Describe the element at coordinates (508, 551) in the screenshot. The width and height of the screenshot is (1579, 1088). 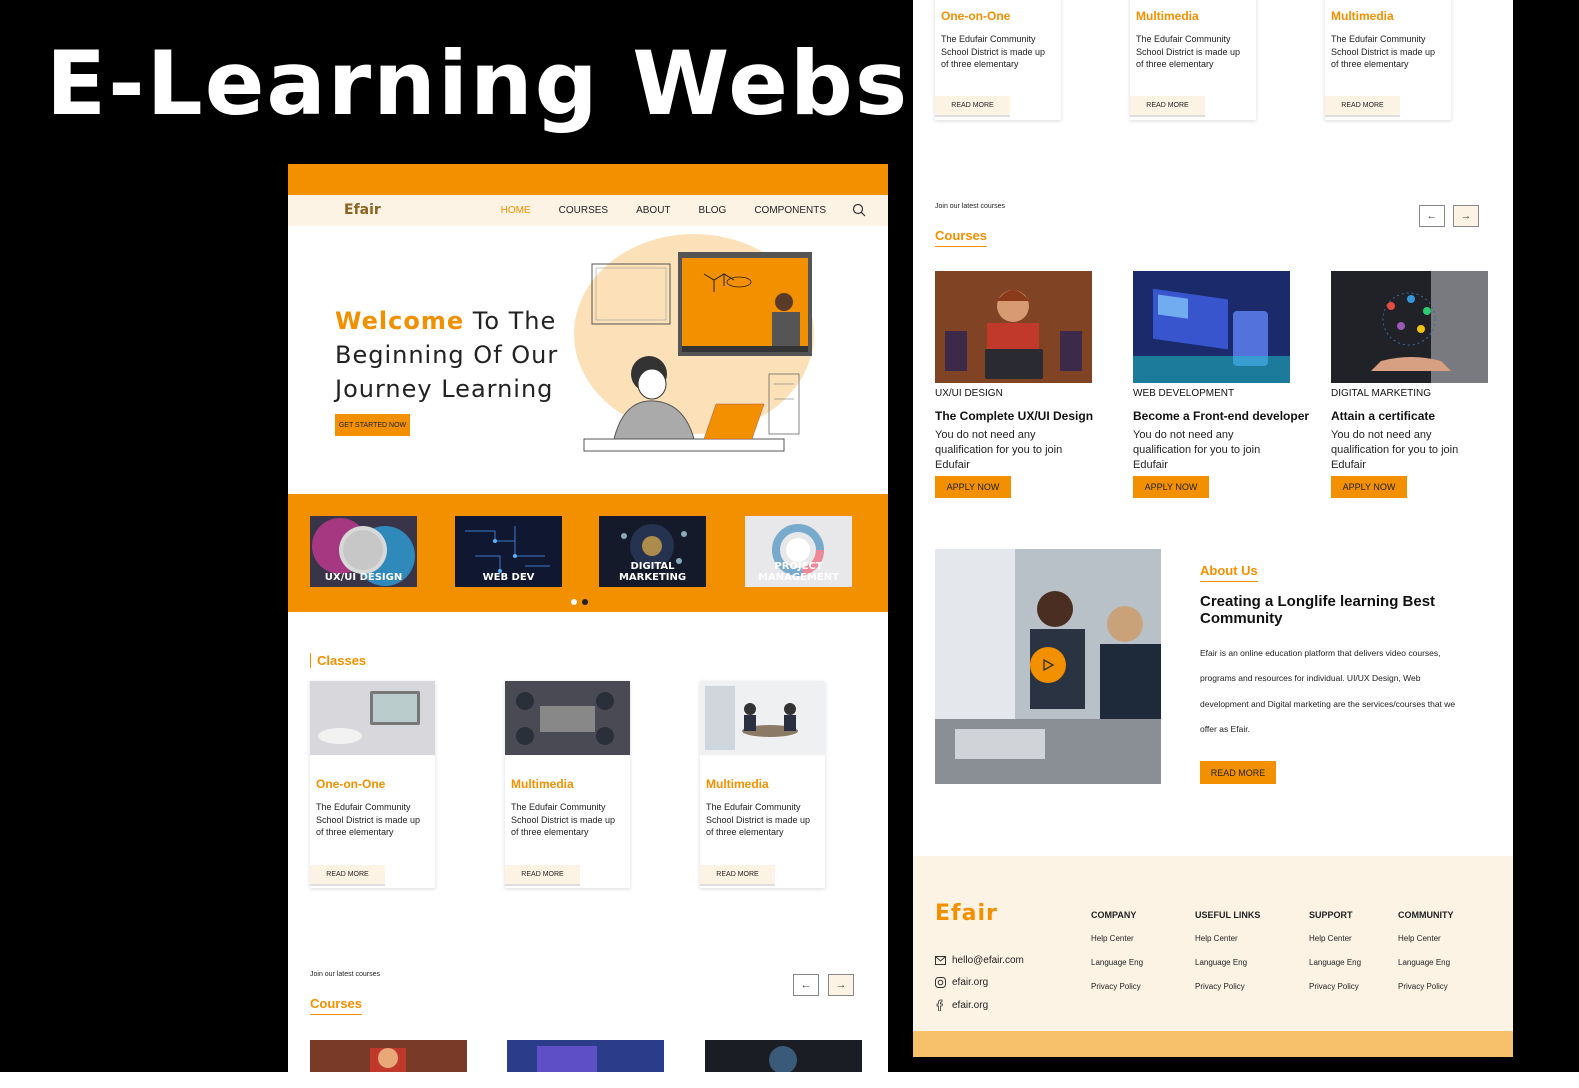
I see `category-card-webdev: WEB DEV` at that location.